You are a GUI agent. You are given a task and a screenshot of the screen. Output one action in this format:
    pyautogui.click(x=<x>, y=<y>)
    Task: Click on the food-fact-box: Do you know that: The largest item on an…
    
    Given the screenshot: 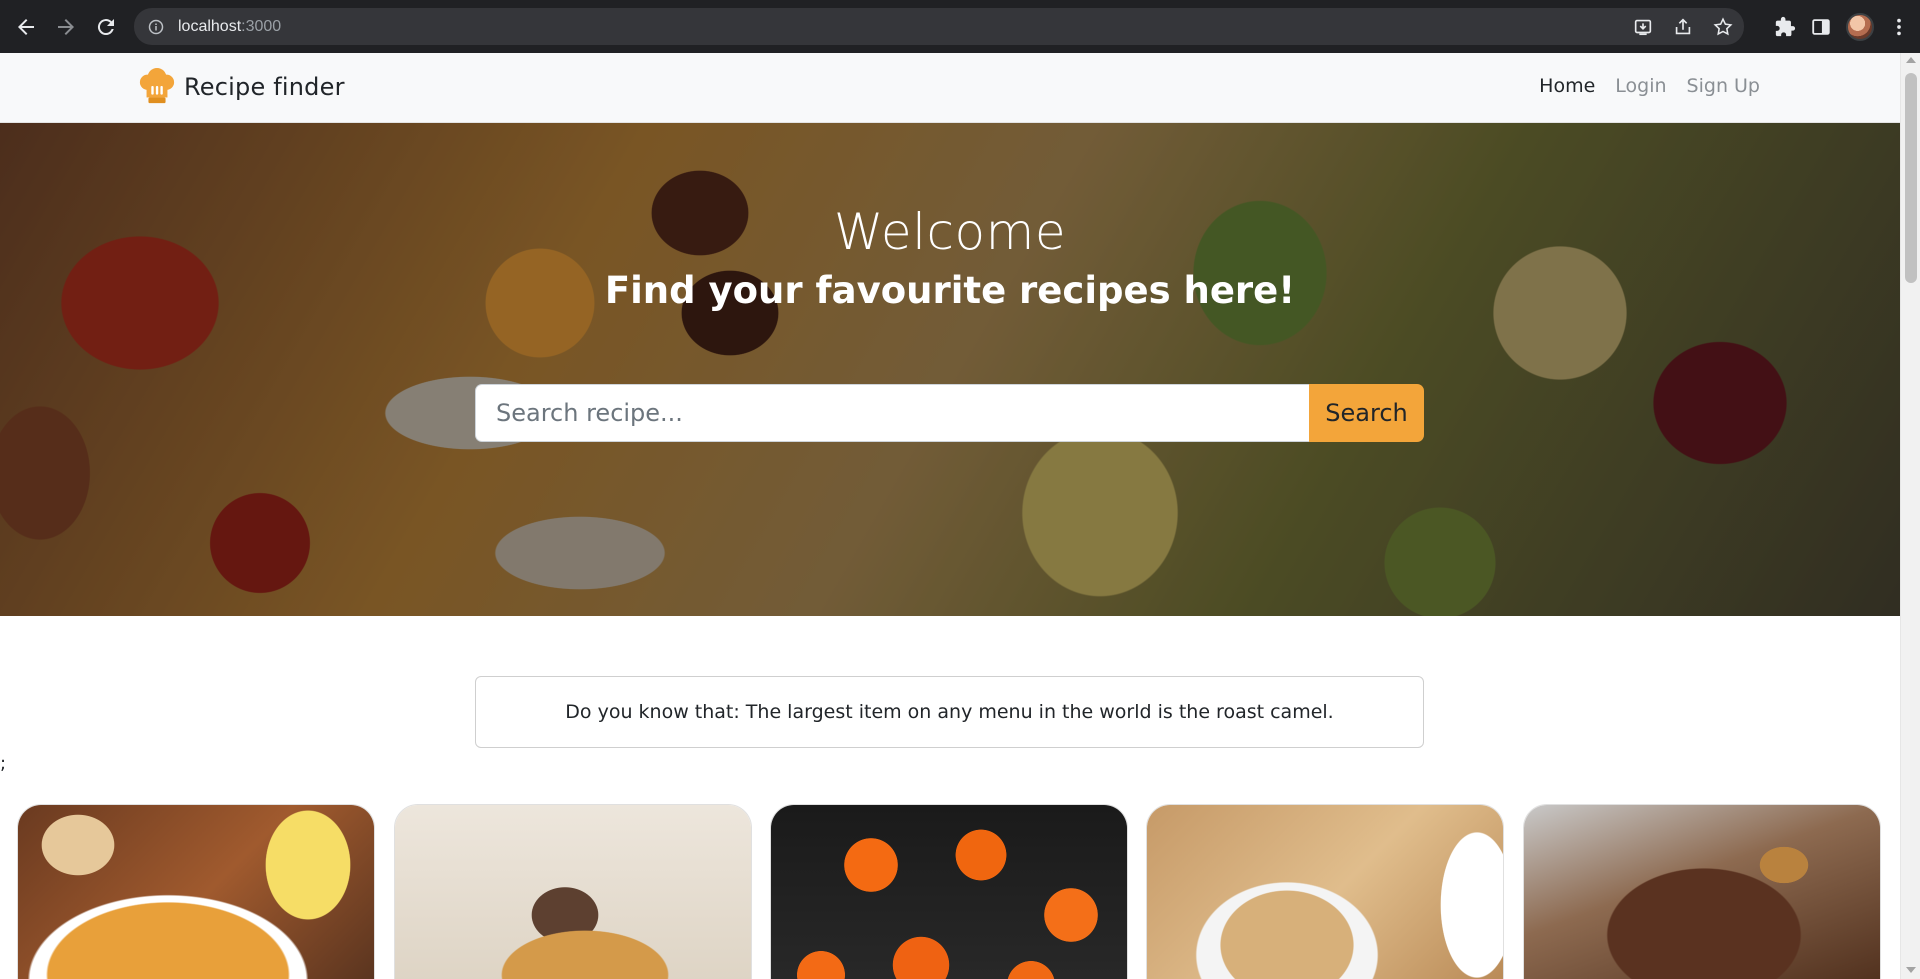 What is the action you would take?
    pyautogui.click(x=949, y=712)
    